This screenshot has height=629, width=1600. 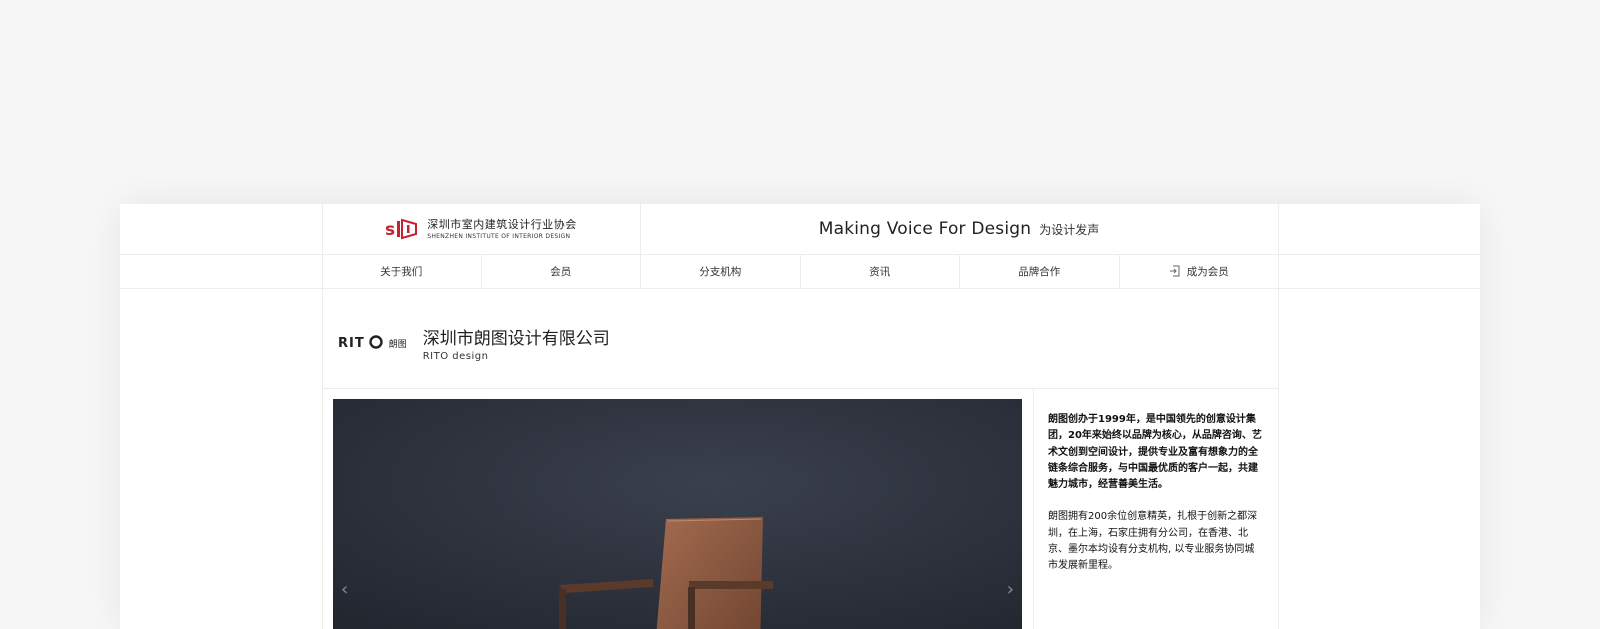 What do you see at coordinates (1207, 271) in the screenshot?
I see `nav-label: 成为会员` at bounding box center [1207, 271].